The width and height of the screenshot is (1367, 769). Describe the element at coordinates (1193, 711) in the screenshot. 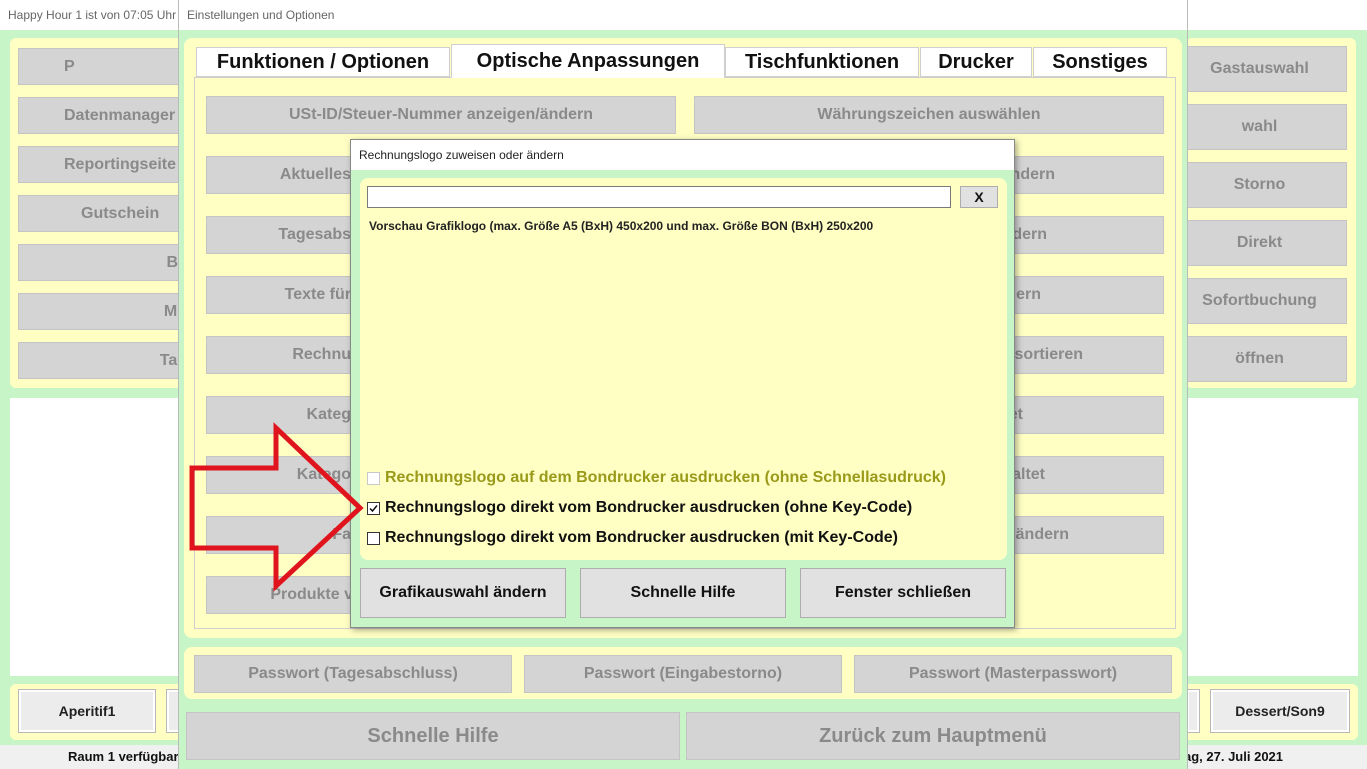

I see `previous-category-button` at that location.